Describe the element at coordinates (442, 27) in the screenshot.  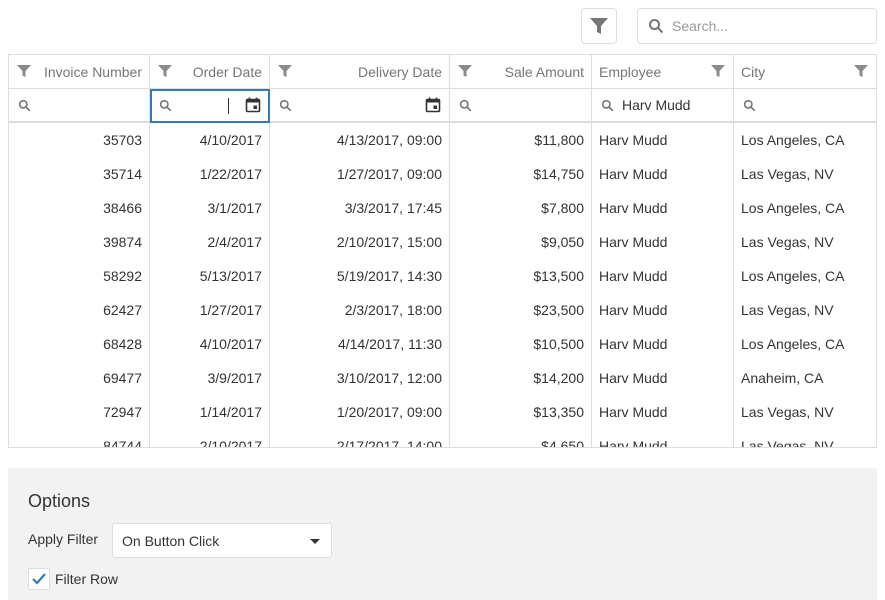
I see `grid-toolbar` at that location.